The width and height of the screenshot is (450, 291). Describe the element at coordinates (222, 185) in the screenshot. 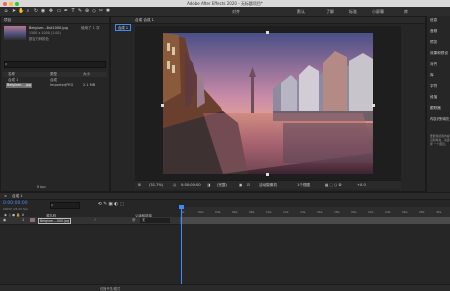

I see `resolution-dropdown: (完整)` at that location.